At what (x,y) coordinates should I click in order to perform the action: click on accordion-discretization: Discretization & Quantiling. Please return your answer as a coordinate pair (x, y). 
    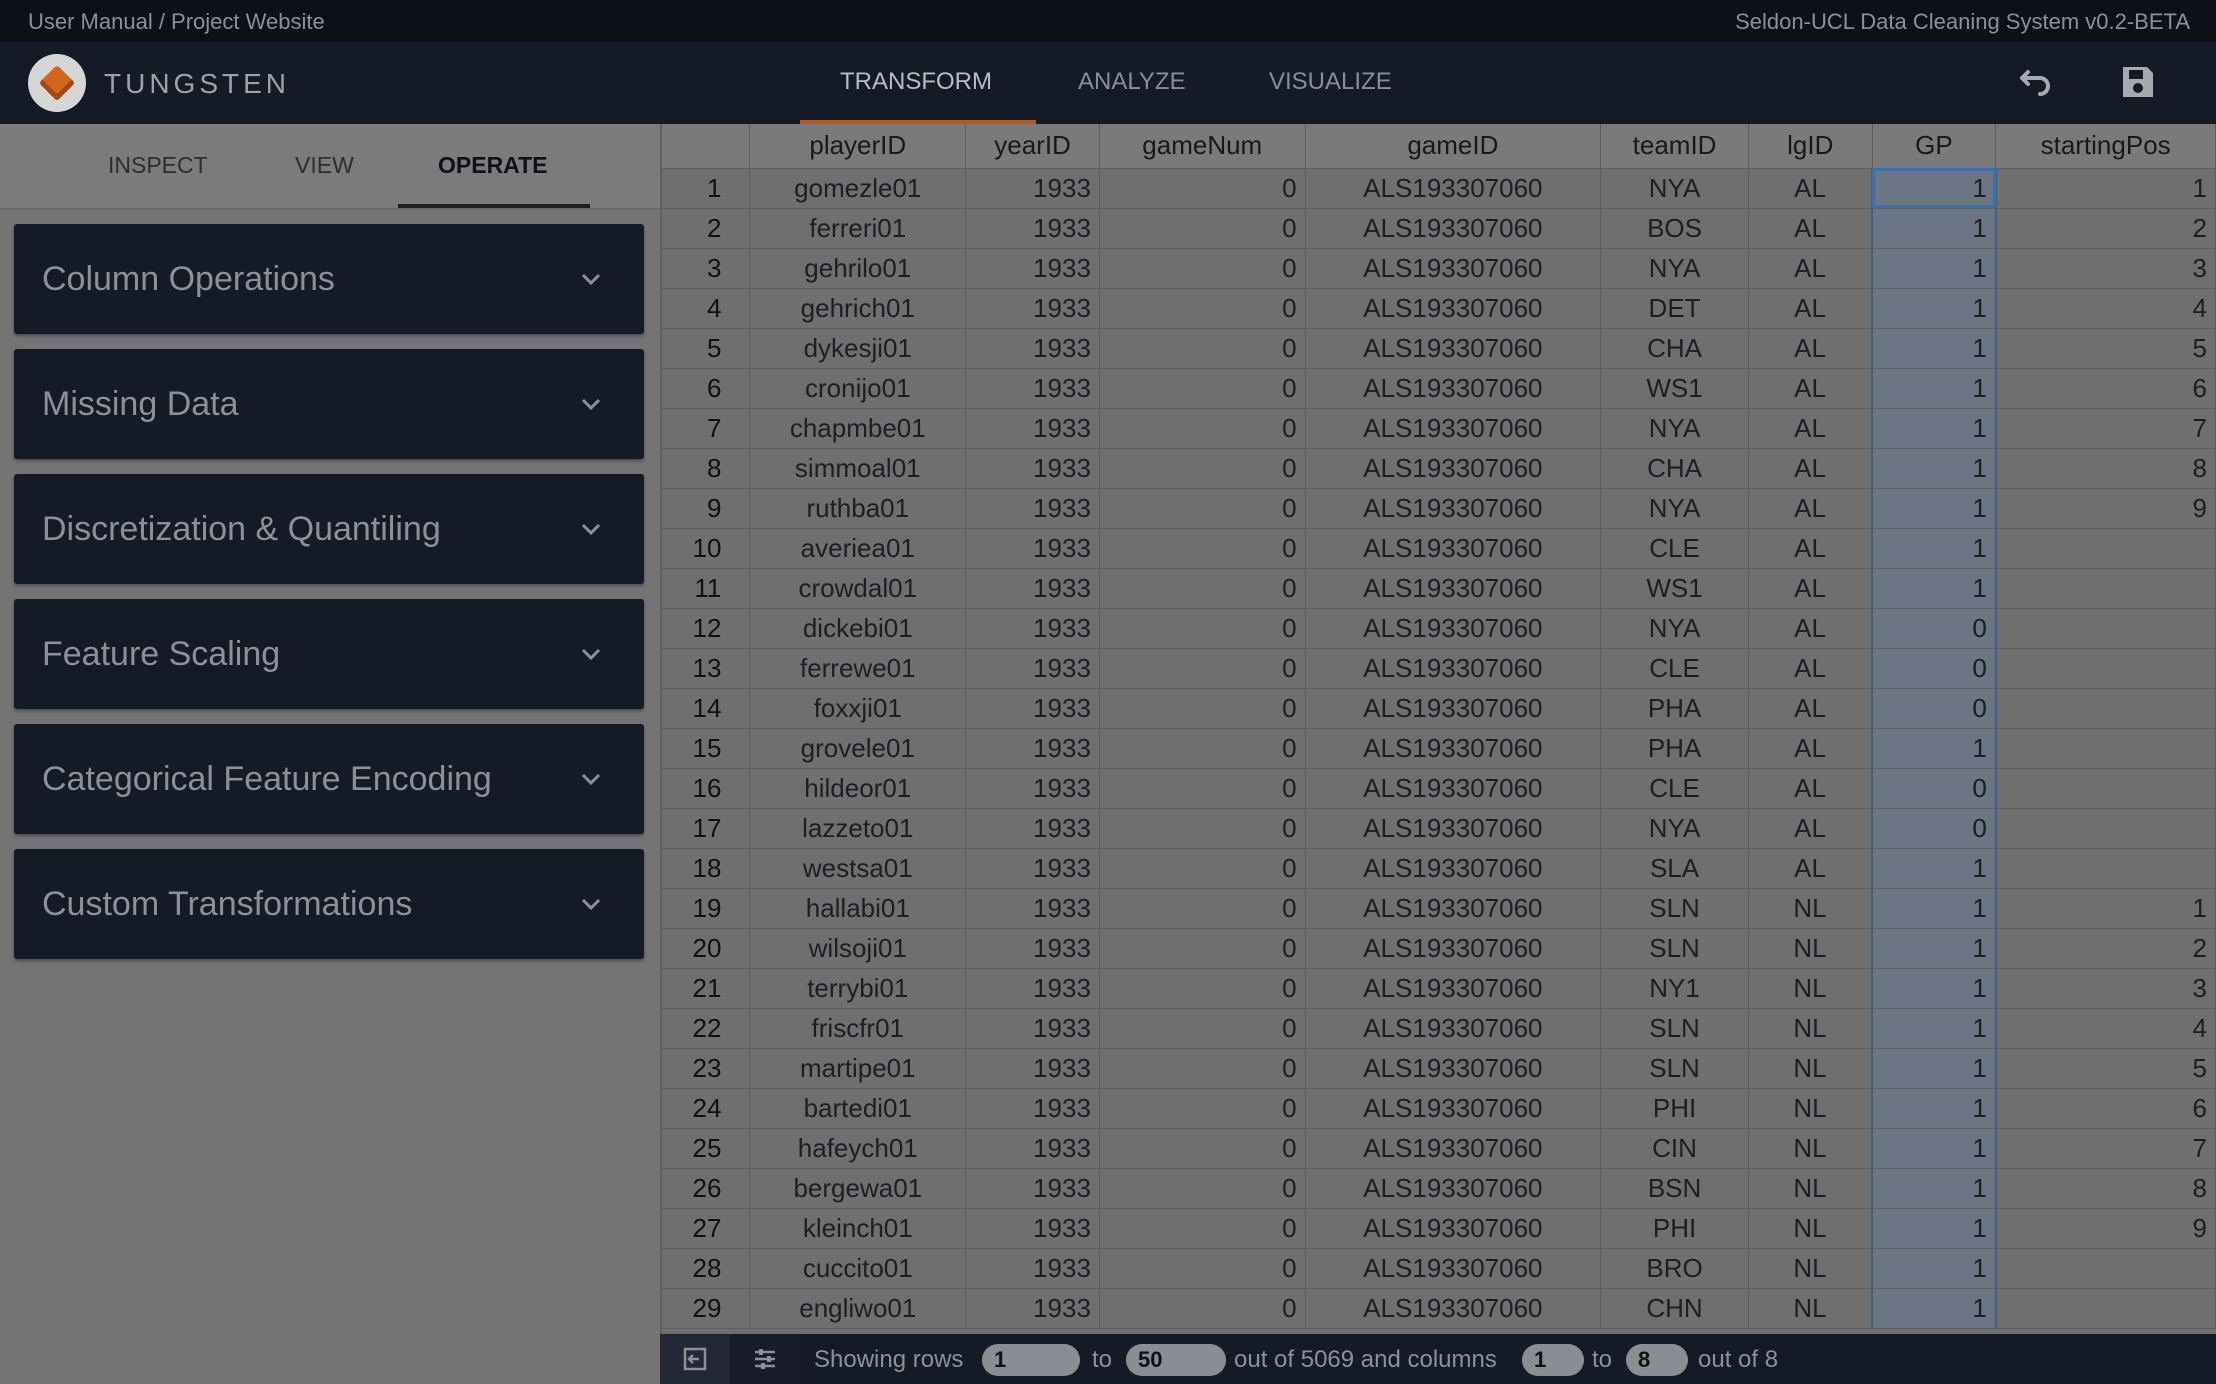
    Looking at the image, I should click on (329, 529).